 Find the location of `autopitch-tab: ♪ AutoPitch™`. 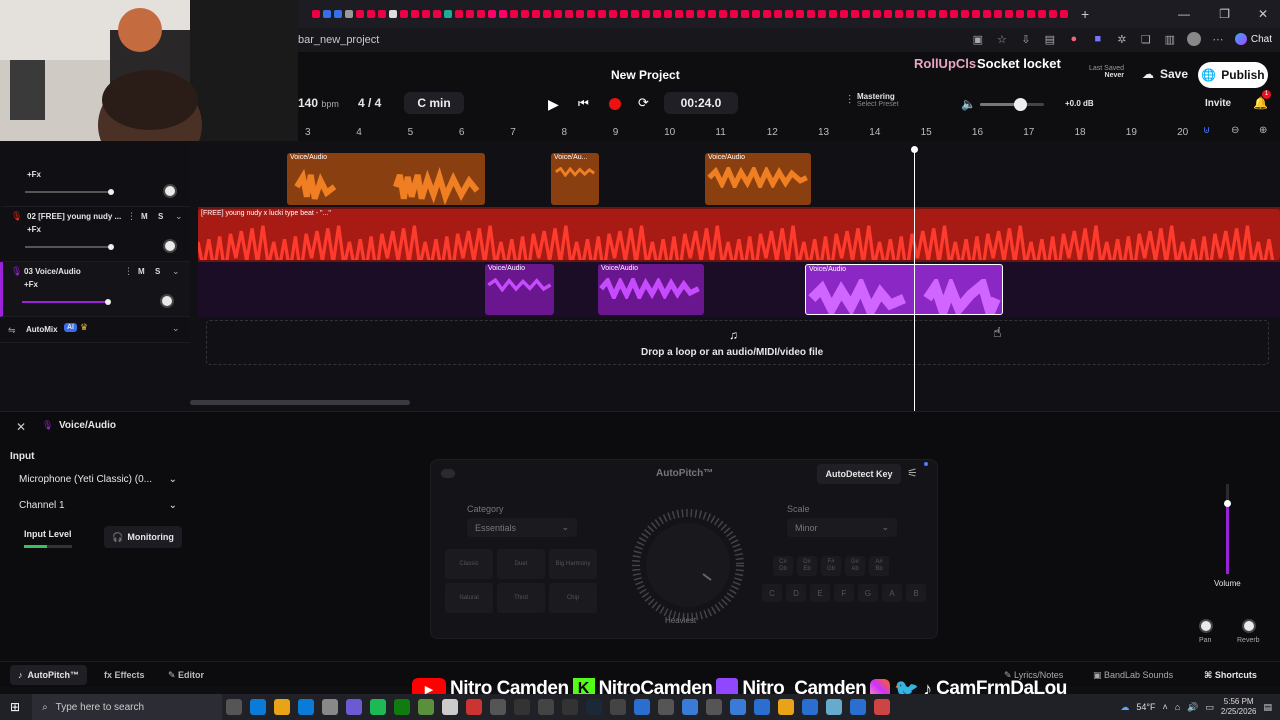

autopitch-tab: ♪ AutoPitch™ is located at coordinates (48, 675).